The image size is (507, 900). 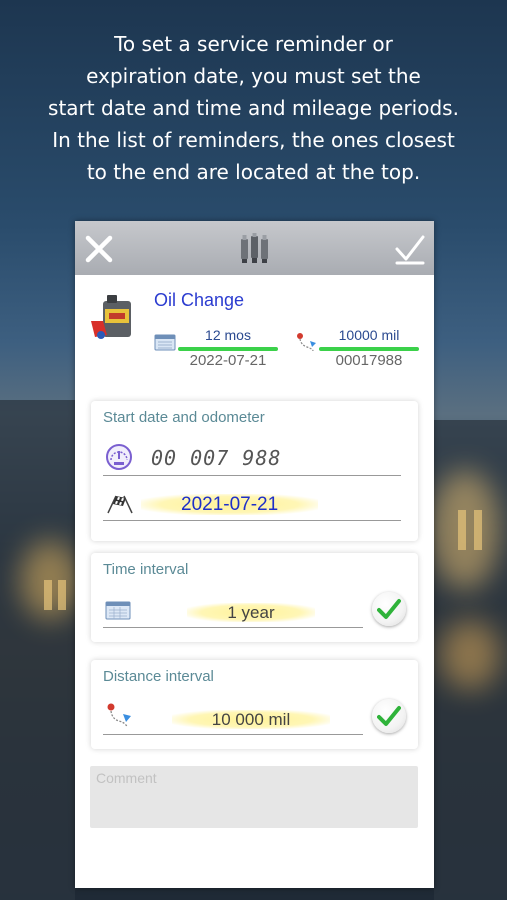 What do you see at coordinates (233, 734) in the screenshot?
I see `distance-underline` at bounding box center [233, 734].